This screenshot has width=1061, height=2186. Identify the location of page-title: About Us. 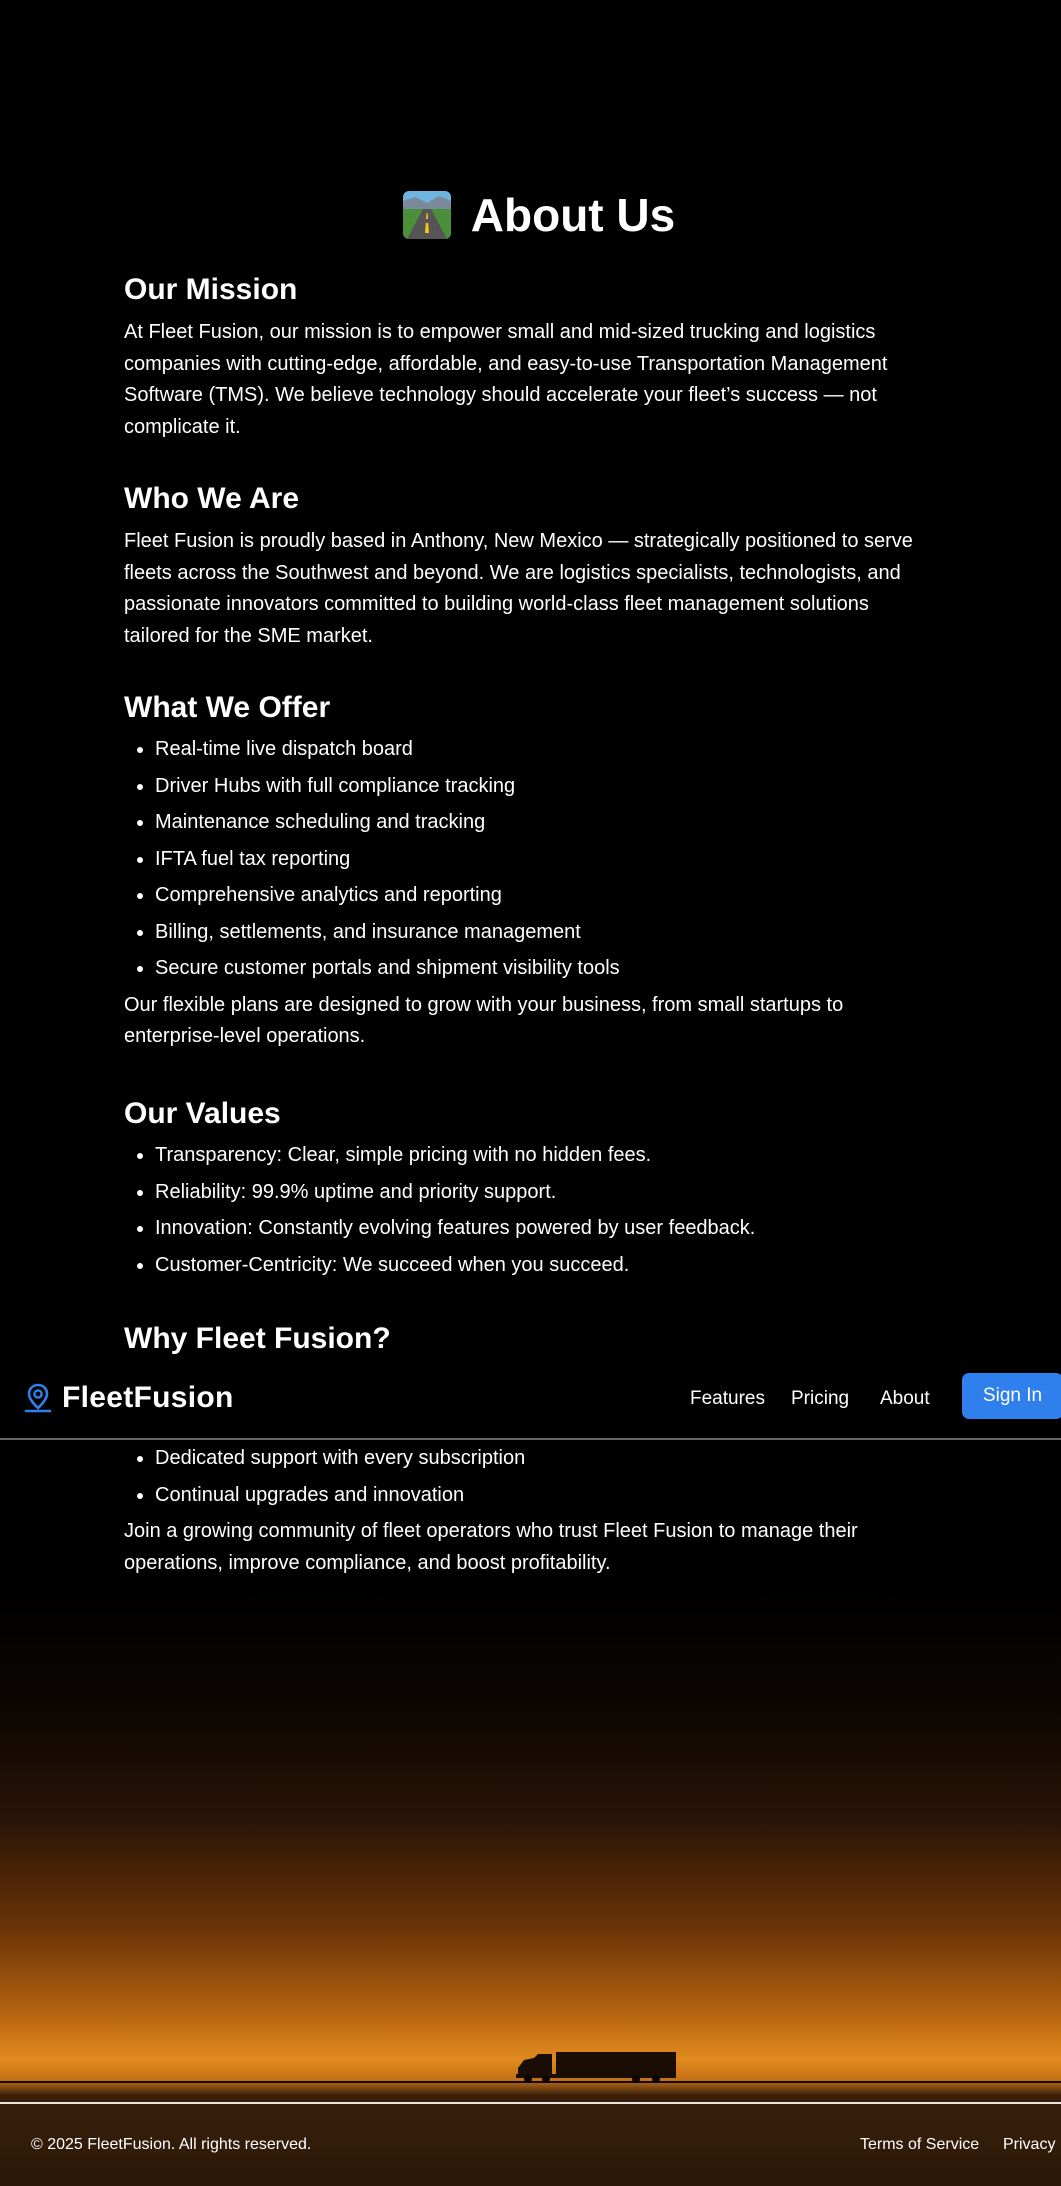
(539, 215).